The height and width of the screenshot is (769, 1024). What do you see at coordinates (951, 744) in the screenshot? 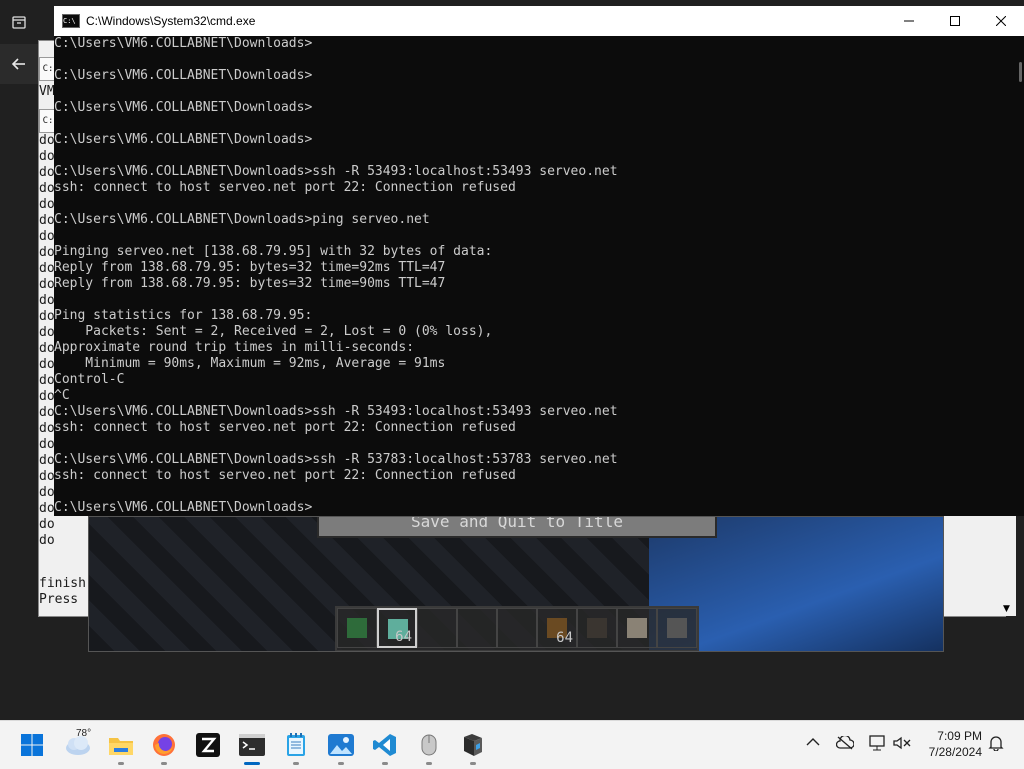
I see `clock: 7:09 PM 7/28/2024` at bounding box center [951, 744].